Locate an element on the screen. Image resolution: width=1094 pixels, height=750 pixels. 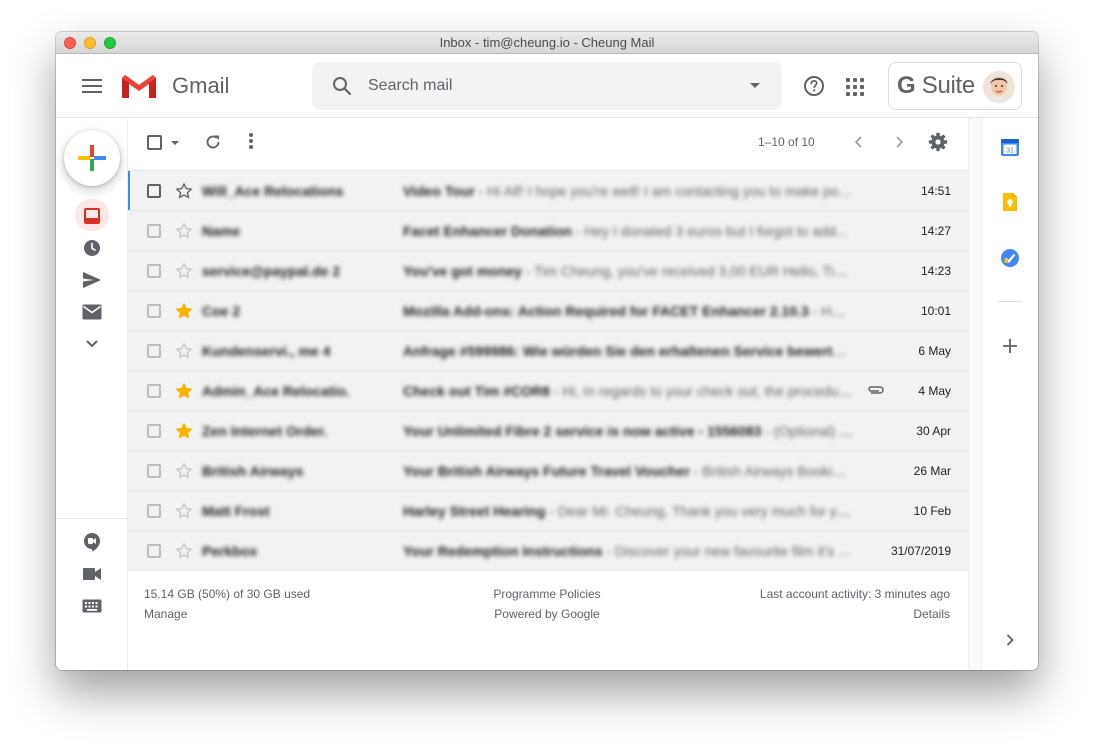
compose-icon is located at coordinates (92, 158).